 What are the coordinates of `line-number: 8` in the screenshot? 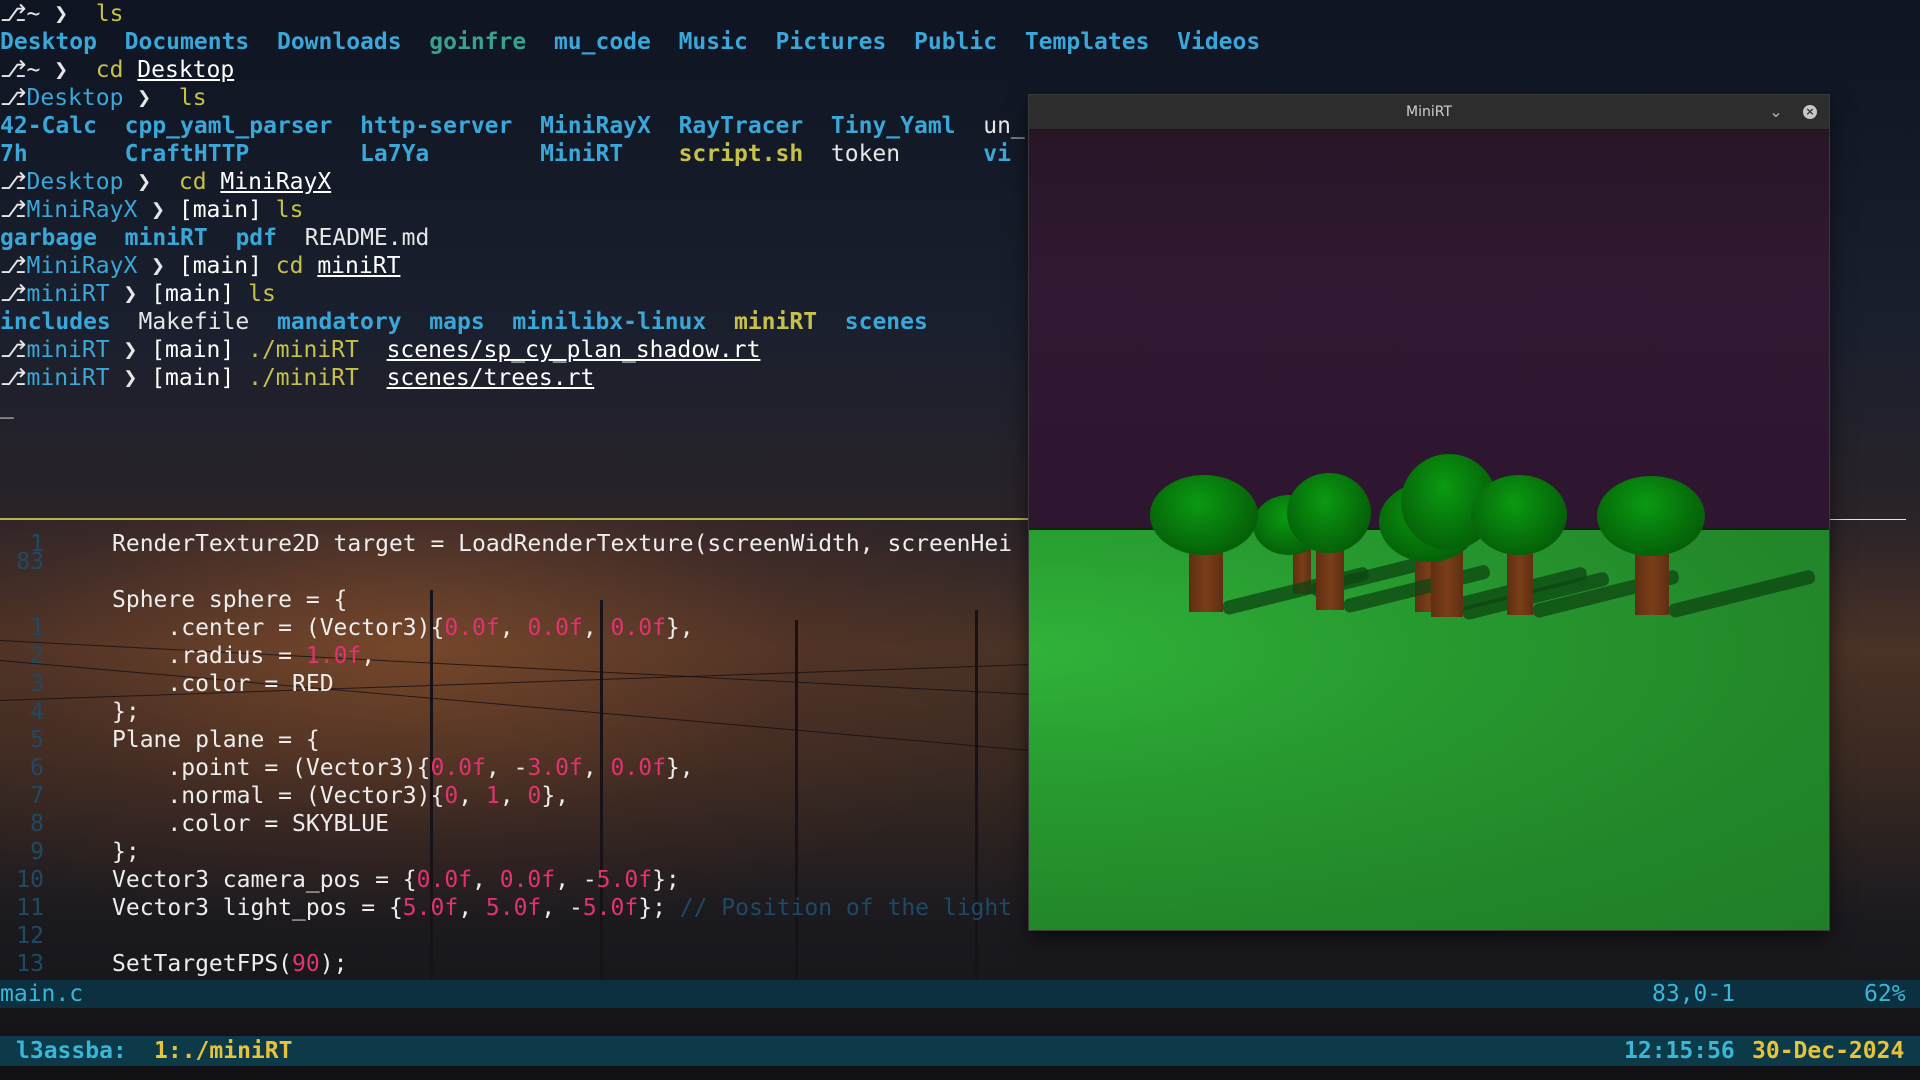 It's located at (37, 824).